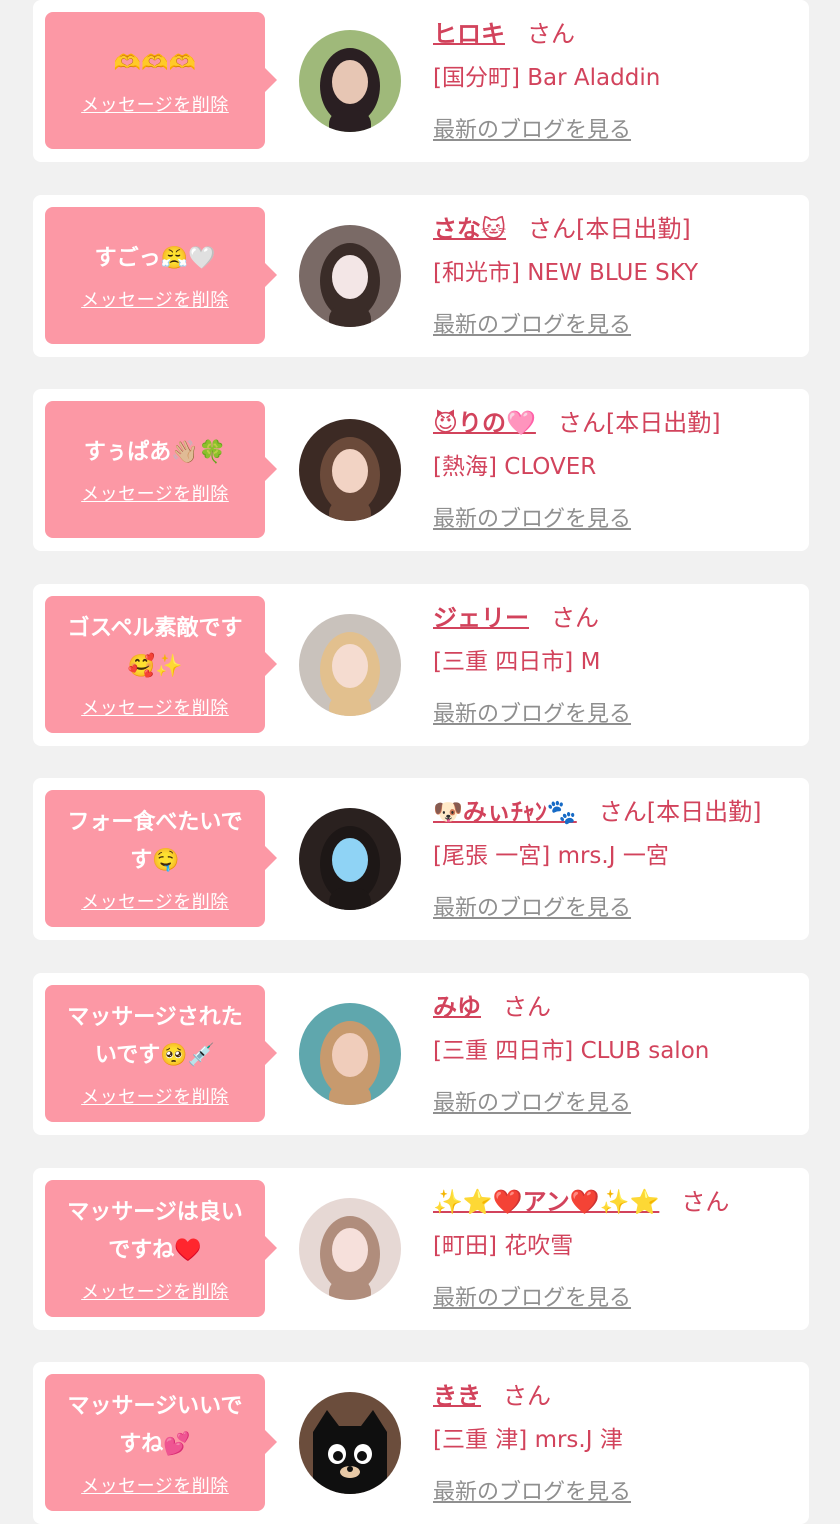  I want to click on shop-name: [和光市] NEW BLUE SKY, so click(566, 273).